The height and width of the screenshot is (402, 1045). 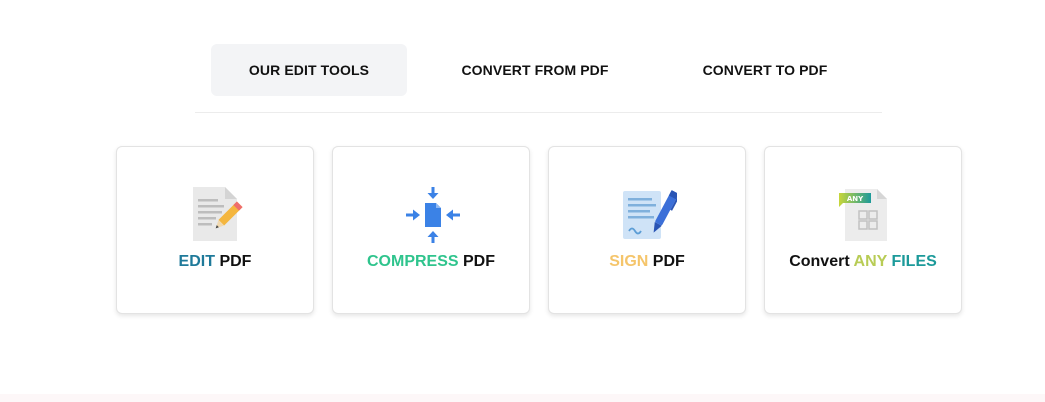 What do you see at coordinates (650, 214) in the screenshot?
I see `sign-pdf-icon` at bounding box center [650, 214].